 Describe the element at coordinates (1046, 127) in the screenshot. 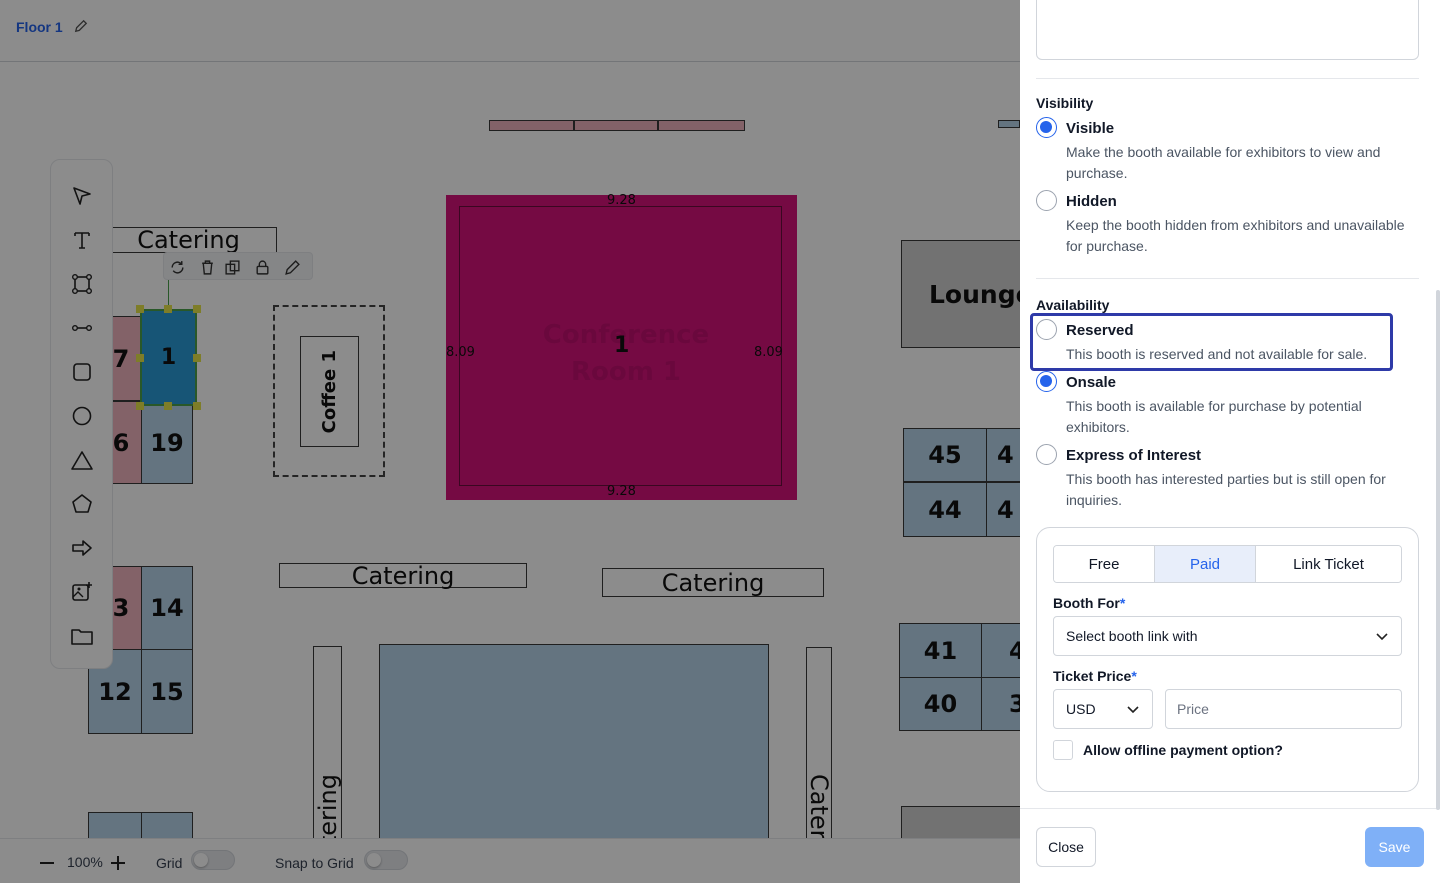

I see `visible-radio` at that location.